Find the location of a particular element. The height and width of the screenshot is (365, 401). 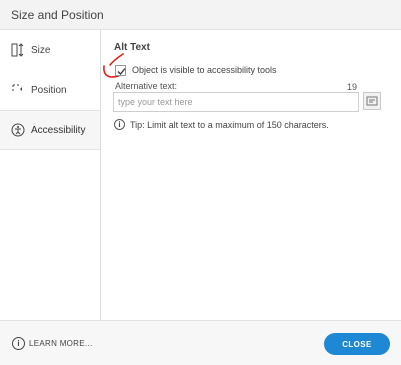

checkmark-icon is located at coordinates (121, 71).